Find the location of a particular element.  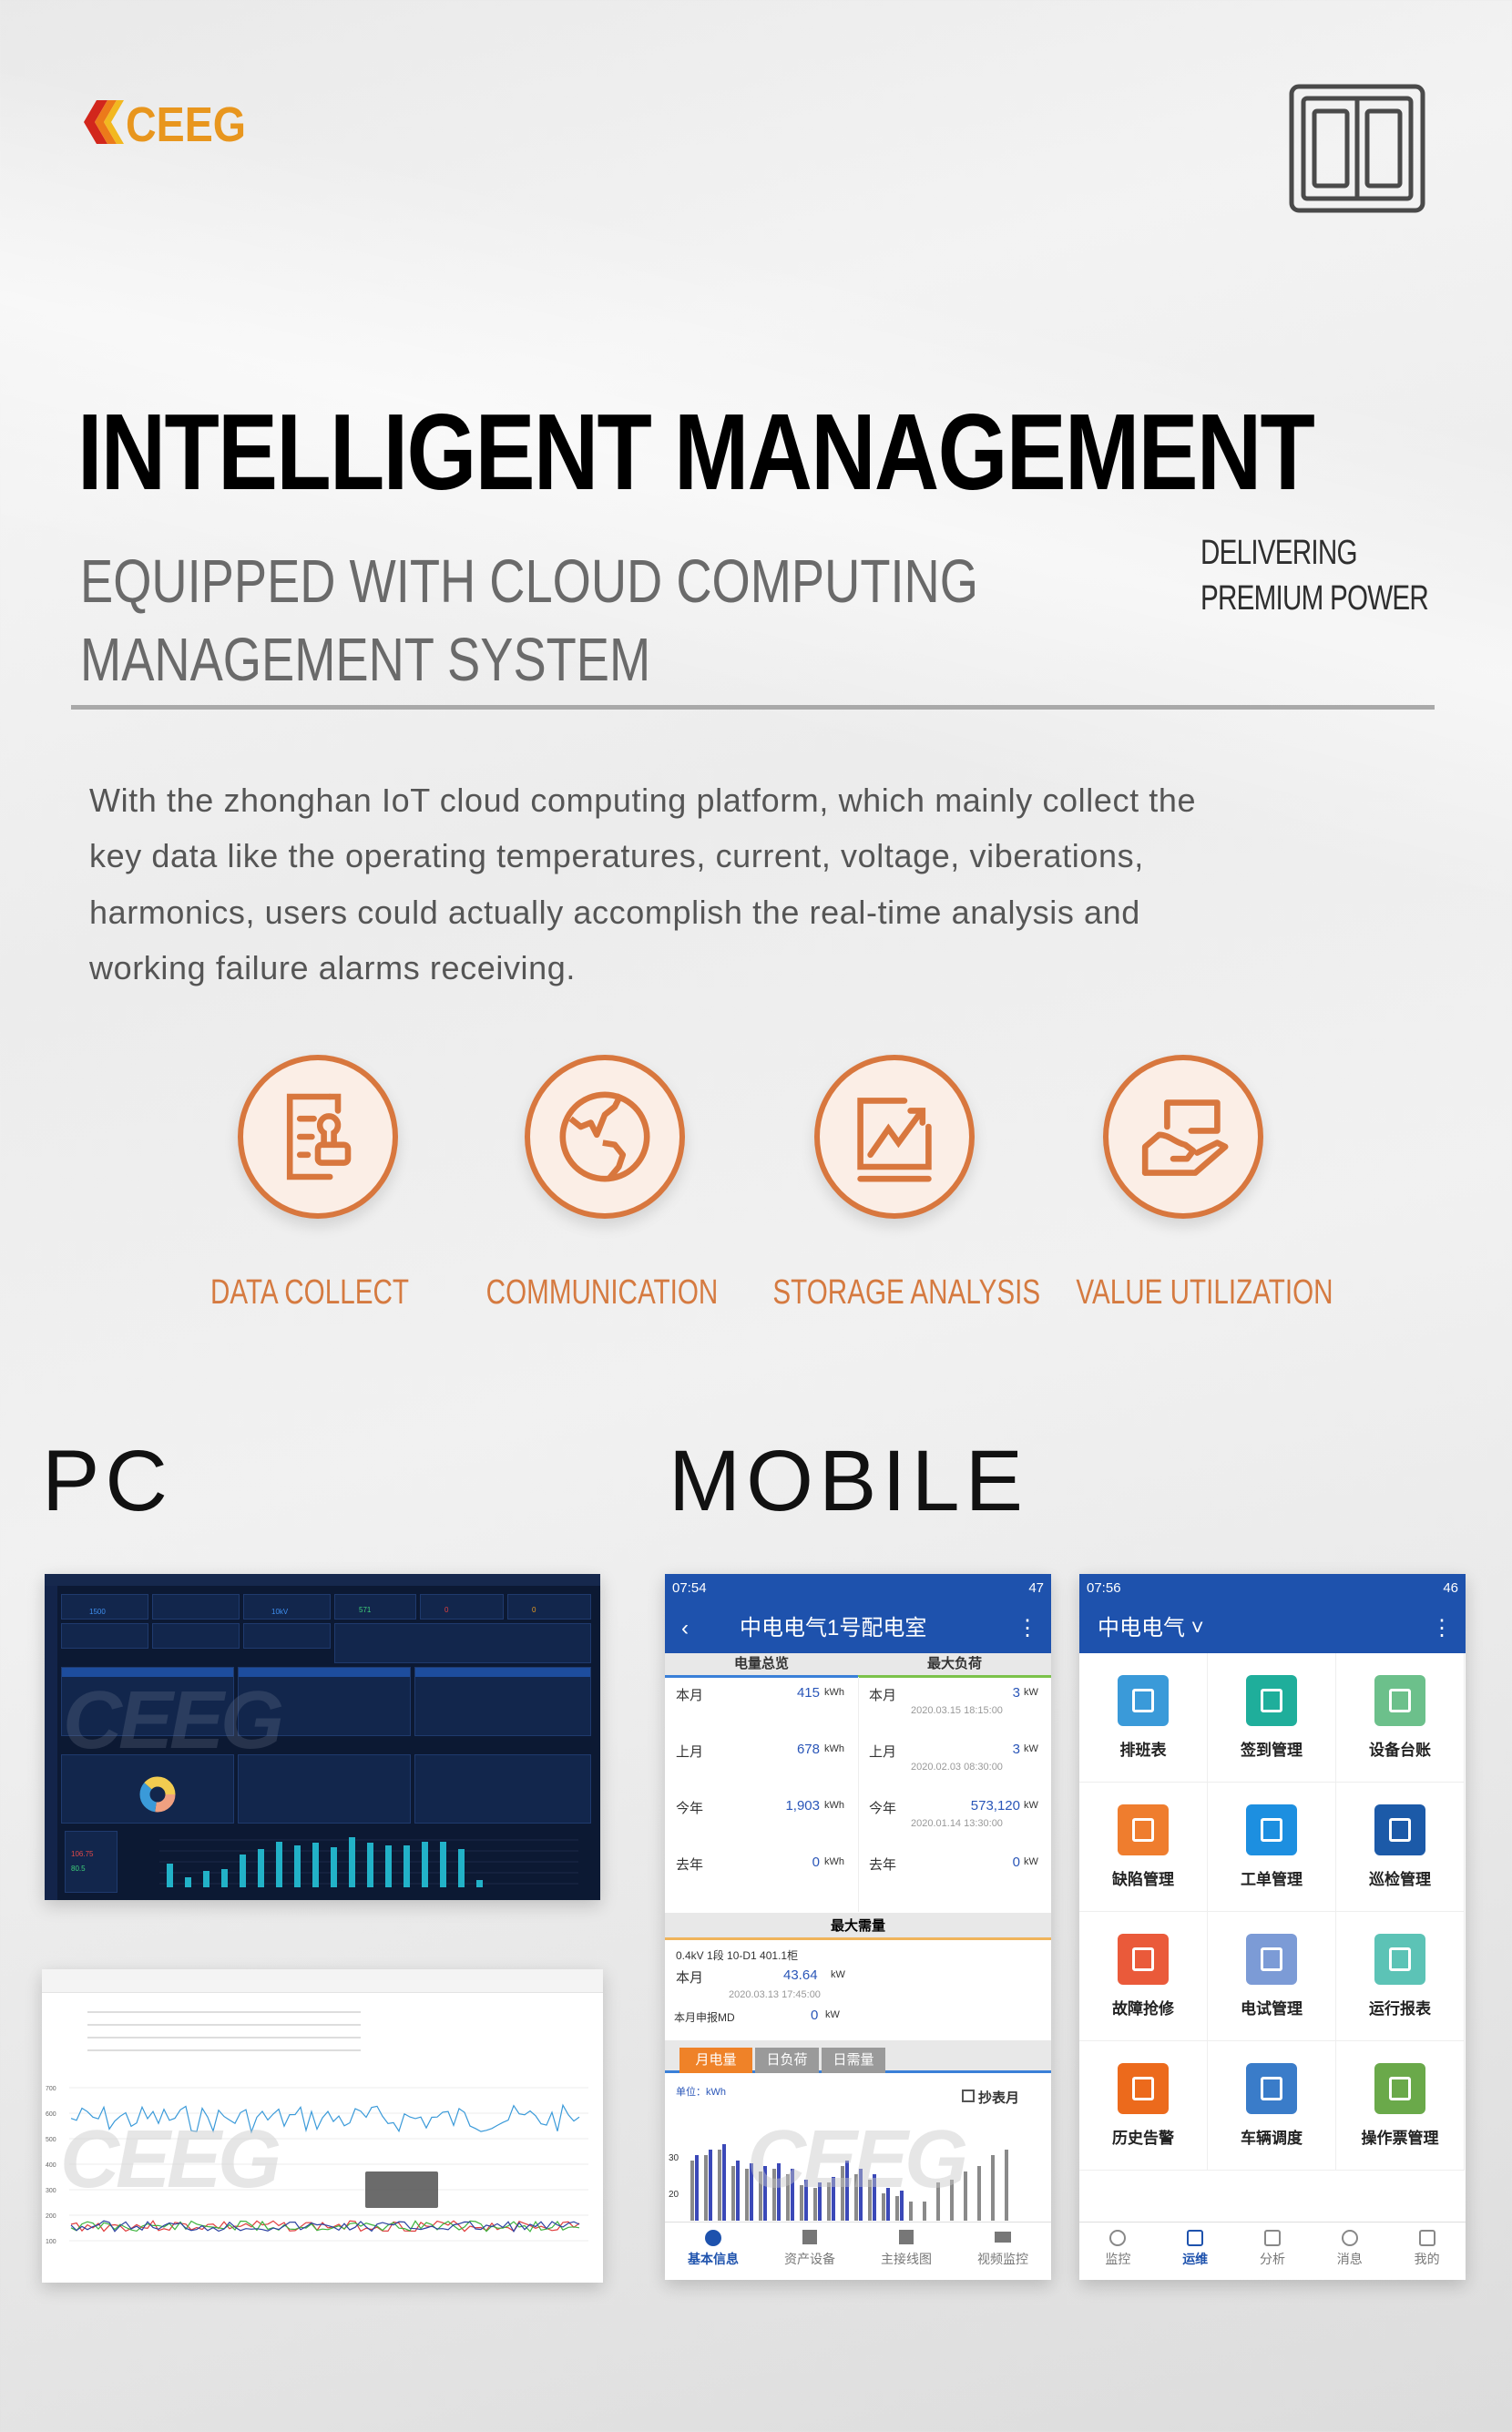

tab-daily-demand: 日需量 is located at coordinates (854, 2060).